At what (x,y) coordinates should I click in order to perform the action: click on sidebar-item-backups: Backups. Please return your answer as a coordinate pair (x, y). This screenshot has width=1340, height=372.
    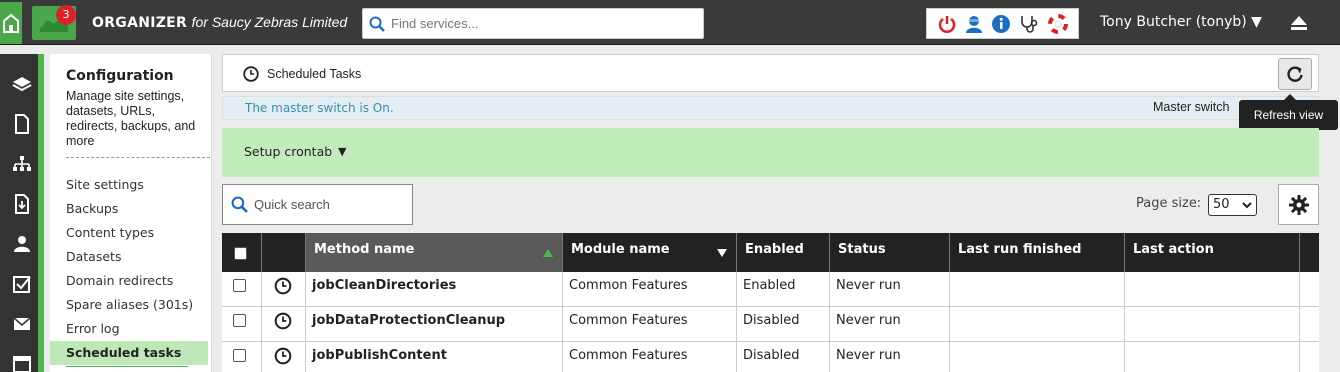
    Looking at the image, I should click on (129, 209).